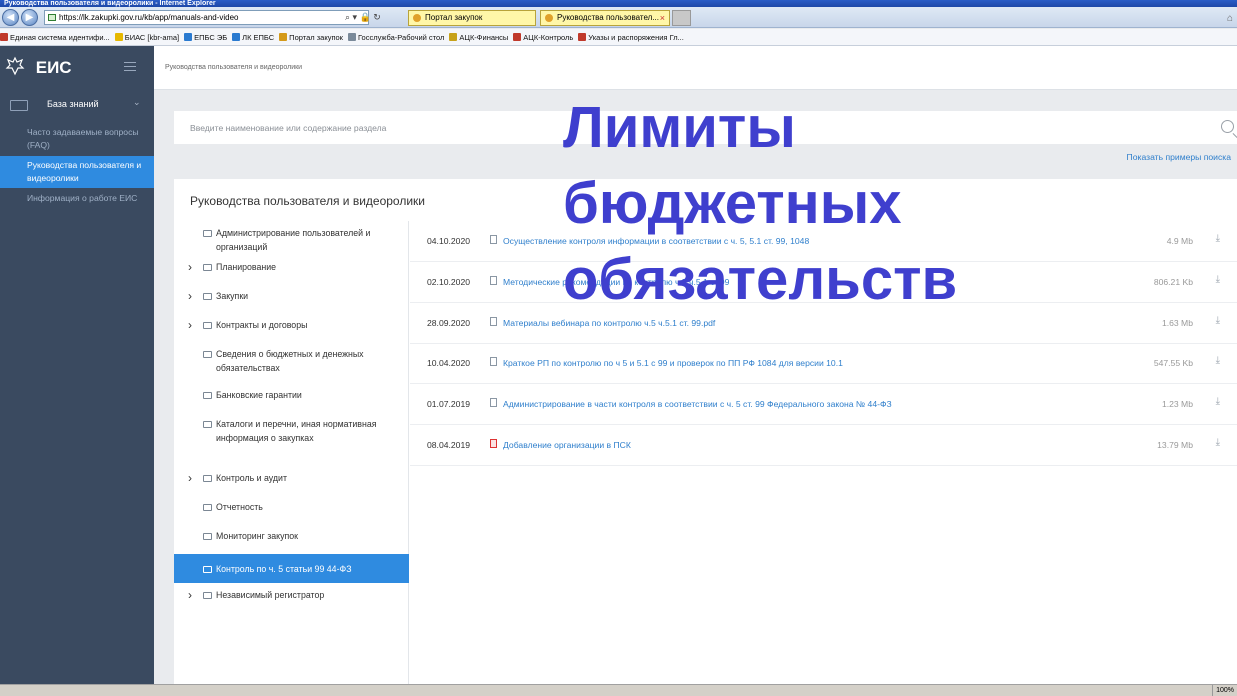  Describe the element at coordinates (77, 172) in the screenshot. I see `sidebar-item-manuals: Руководства пользователя и видеоролики` at that location.